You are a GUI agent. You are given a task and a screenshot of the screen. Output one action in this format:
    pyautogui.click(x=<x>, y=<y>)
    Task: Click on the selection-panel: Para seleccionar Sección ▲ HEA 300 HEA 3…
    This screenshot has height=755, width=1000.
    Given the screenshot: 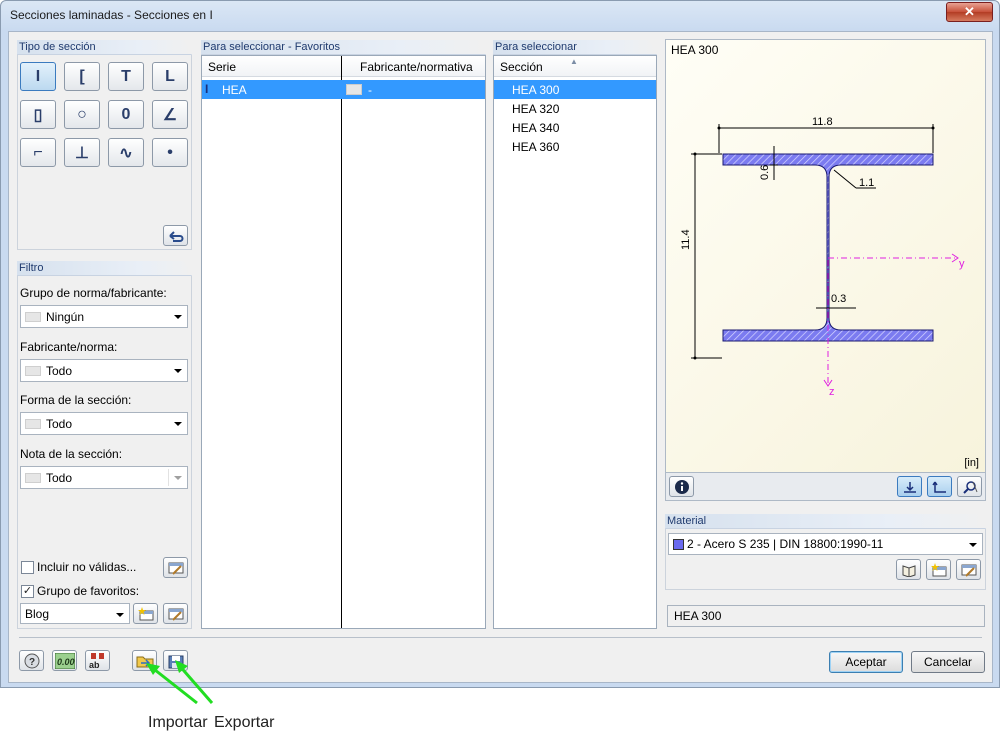 What is the action you would take?
    pyautogui.click(x=575, y=334)
    